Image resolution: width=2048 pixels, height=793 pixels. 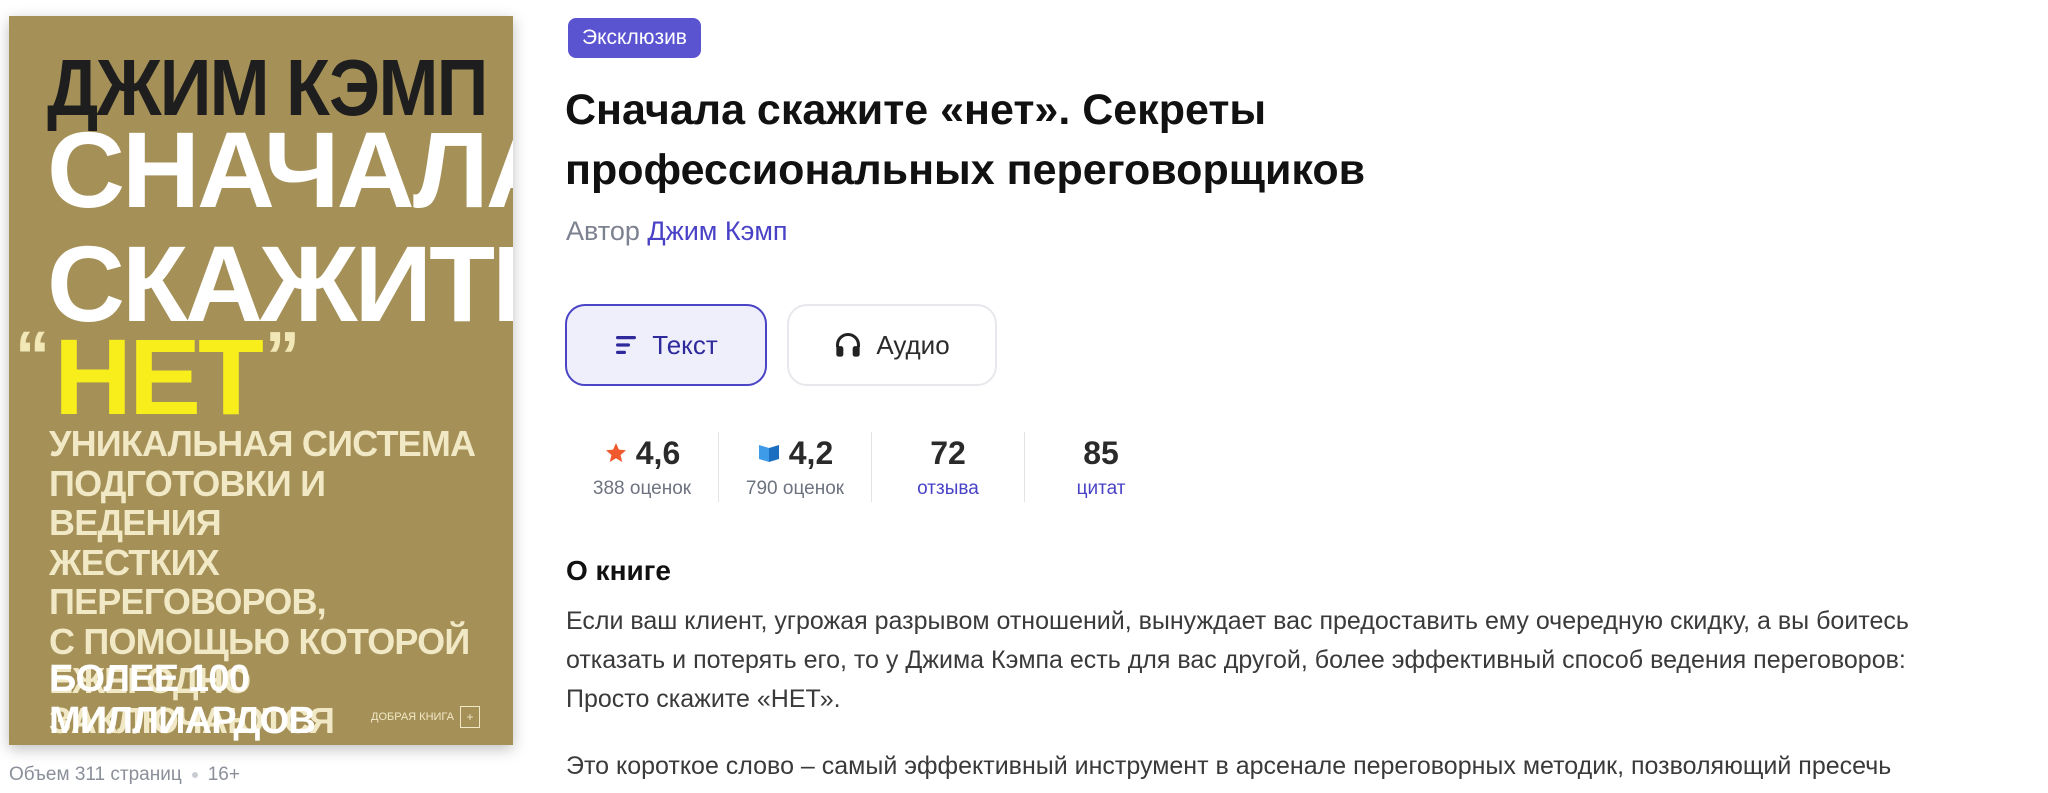 I want to click on quote-open: “, so click(x=32, y=356).